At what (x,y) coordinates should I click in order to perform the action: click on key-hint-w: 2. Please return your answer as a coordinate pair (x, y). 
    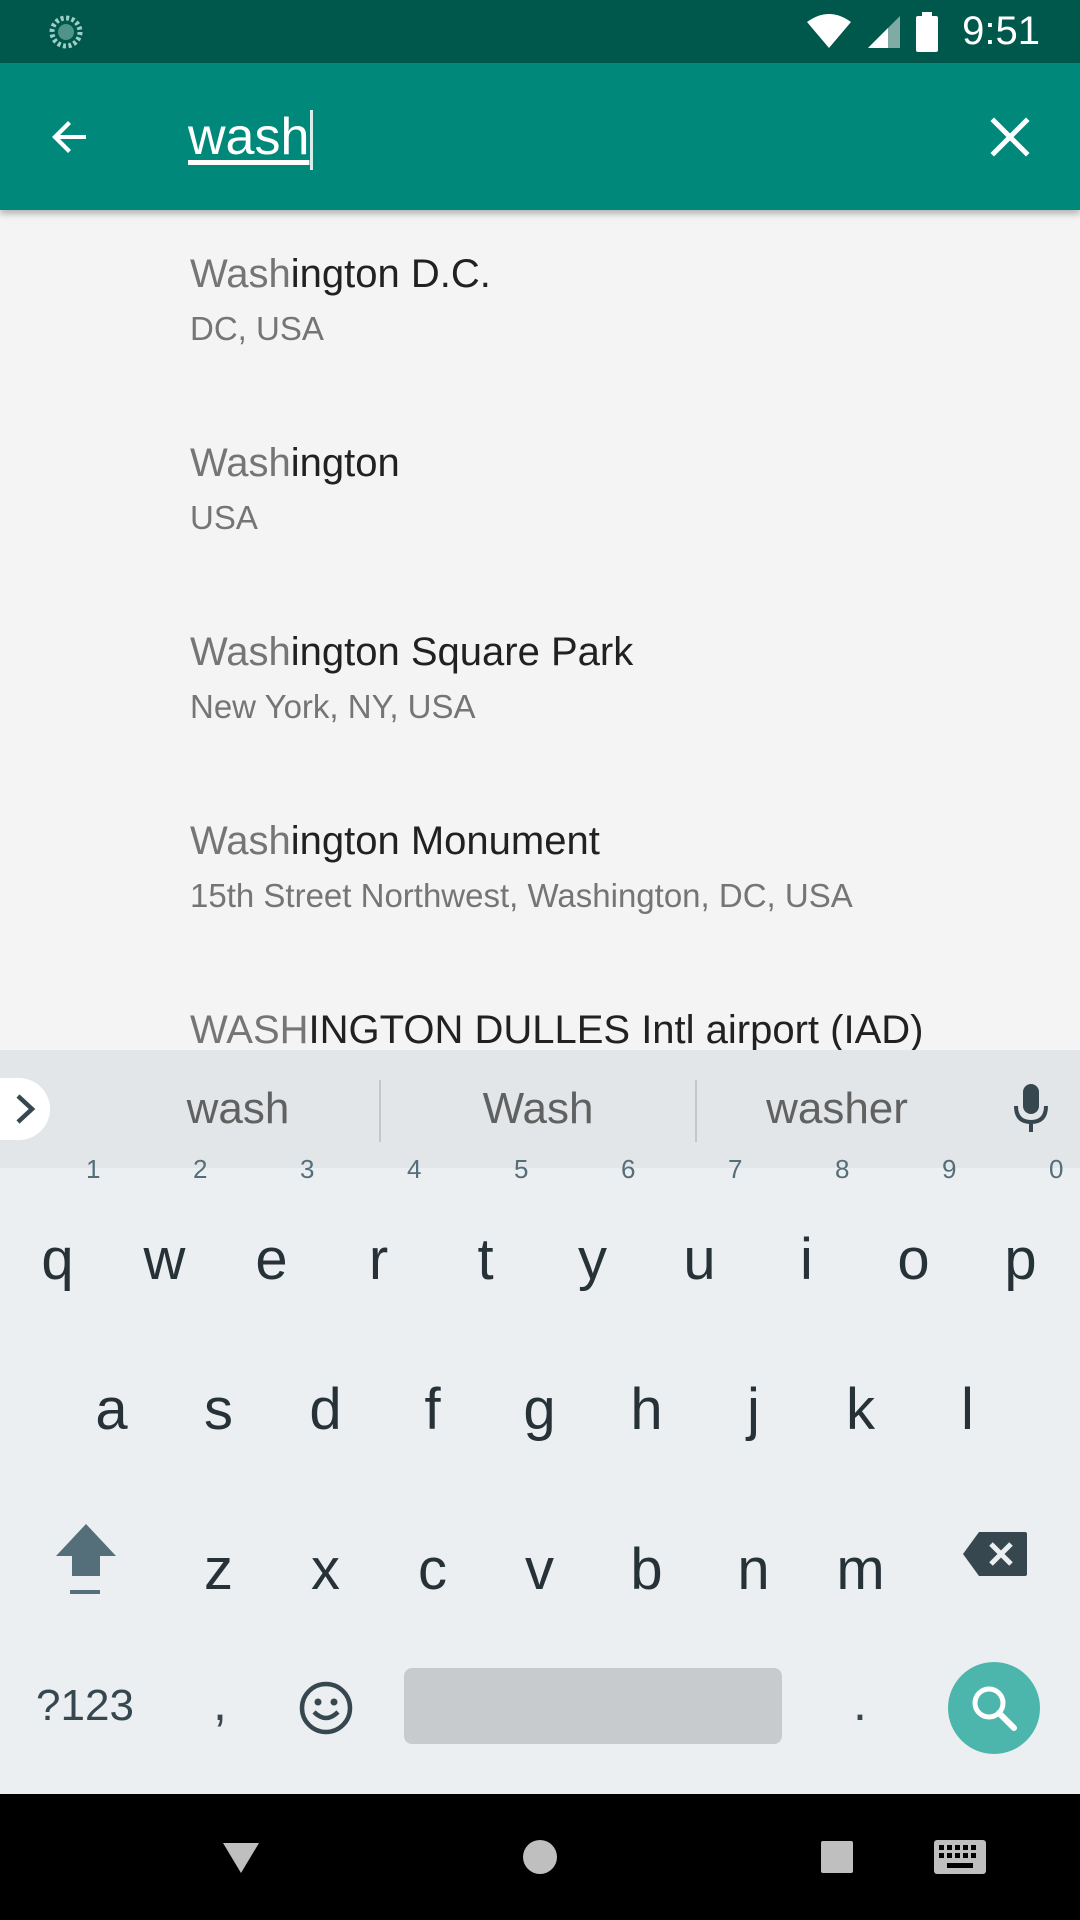
    Looking at the image, I should click on (200, 1169).